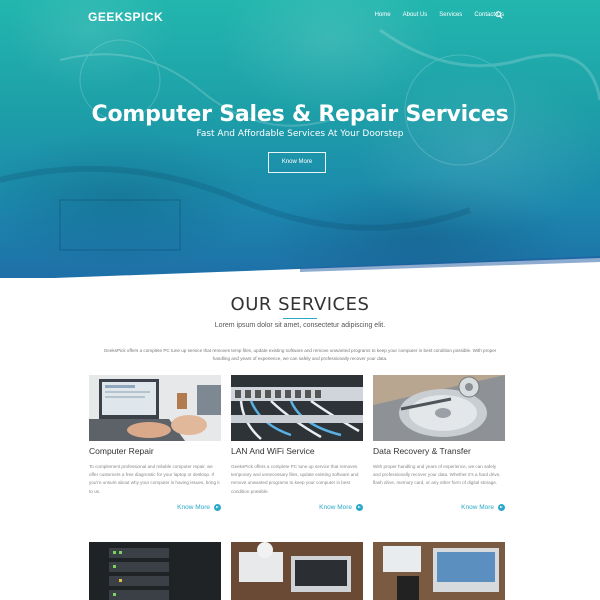 The width and height of the screenshot is (600, 600). Describe the element at coordinates (383, 15) in the screenshot. I see `nav-home: Home` at that location.